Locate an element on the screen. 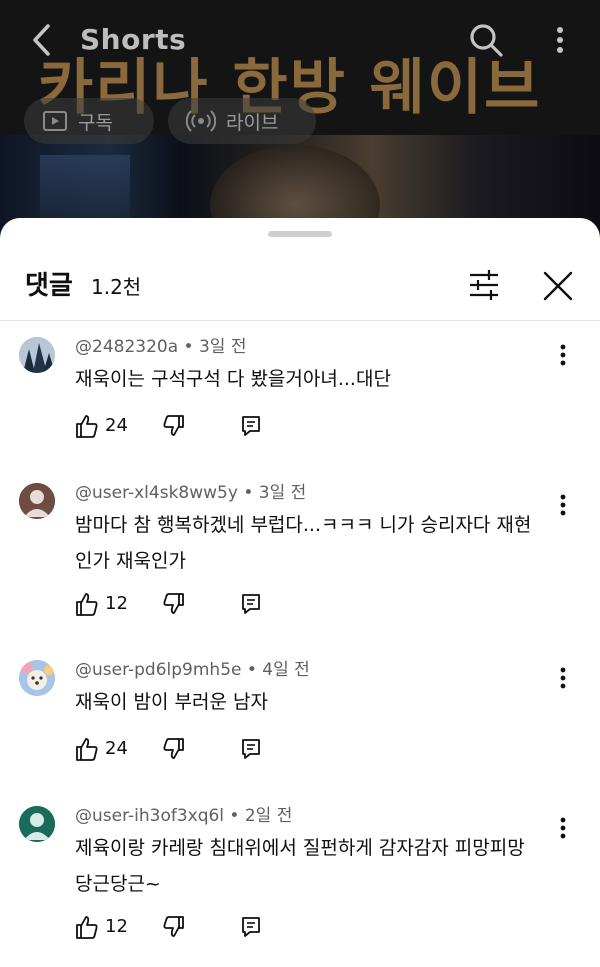 Image resolution: width=600 pixels, height=967 pixels. comment-text-line: 밤마다 참 행복하겠네 부럽다...ㅋㅋㅋ 니가 승리자다 재현 is located at coordinates (303, 525).